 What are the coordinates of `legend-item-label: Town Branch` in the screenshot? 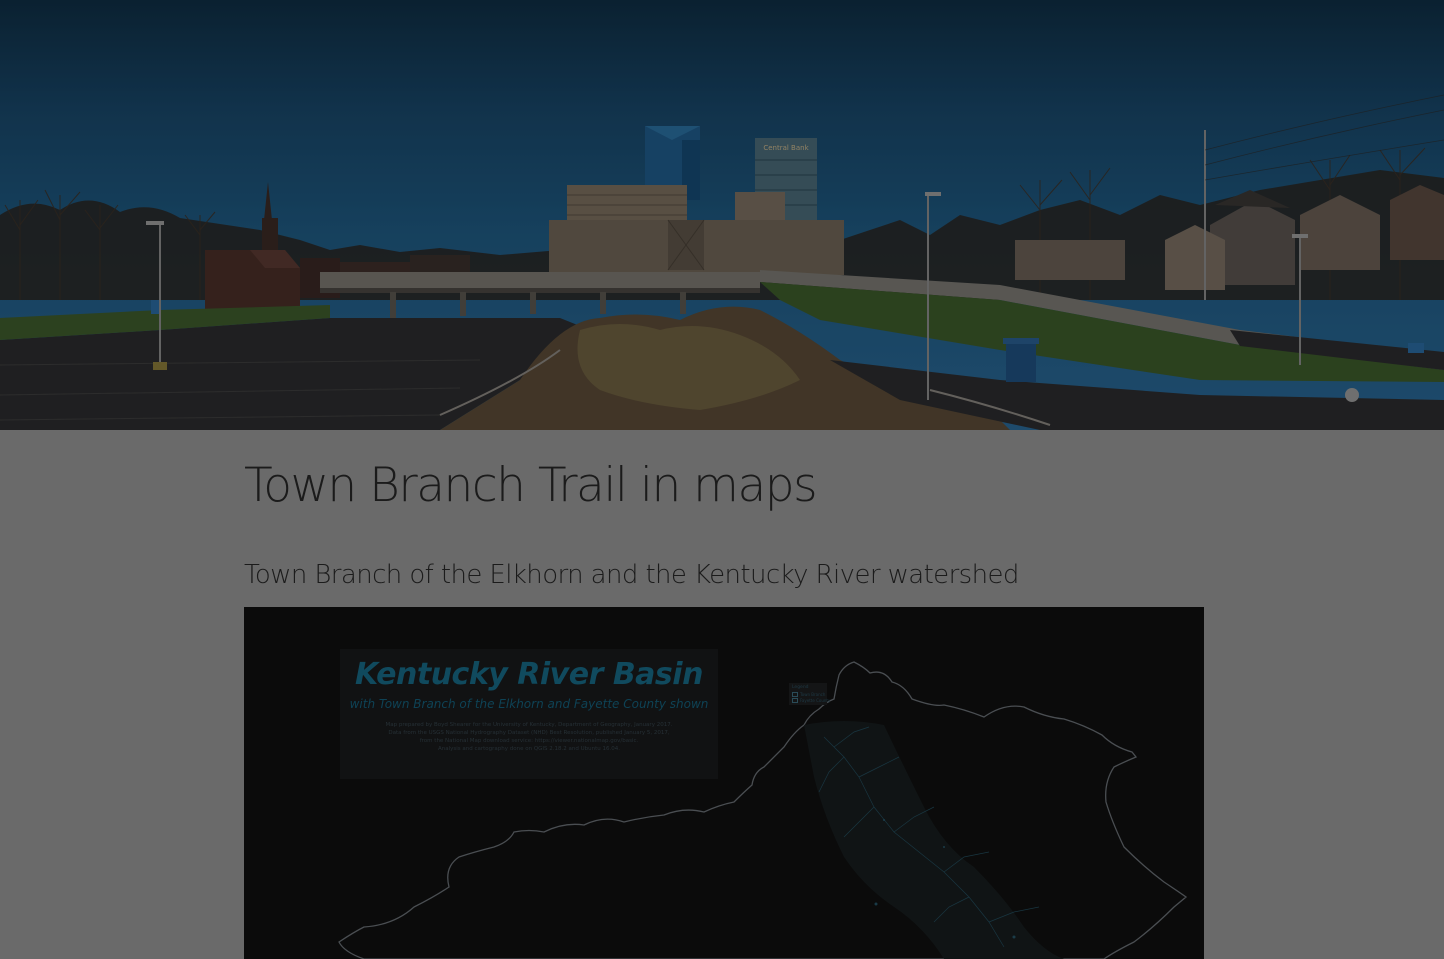 It's located at (813, 694).